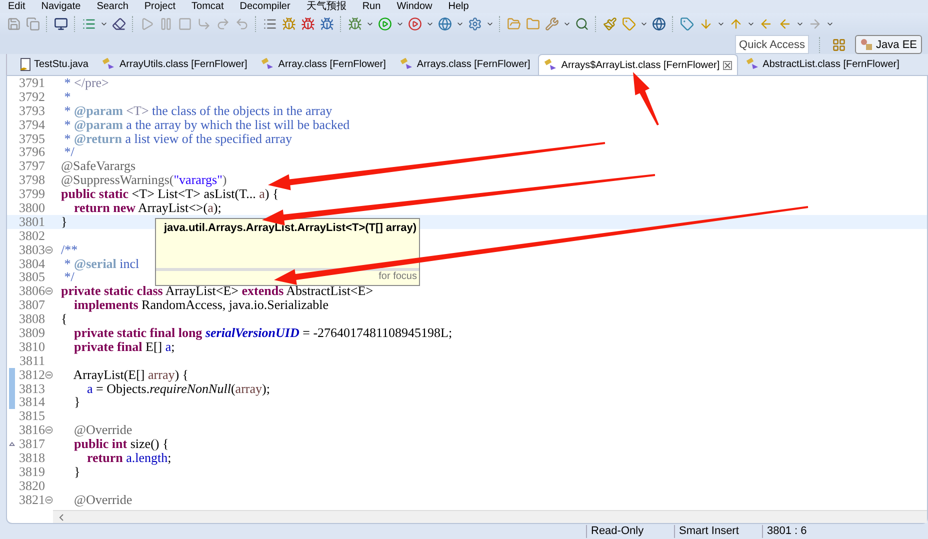 The height and width of the screenshot is (539, 928). What do you see at coordinates (53, 64) in the screenshot?
I see `editor-tab: TestStu.java` at bounding box center [53, 64].